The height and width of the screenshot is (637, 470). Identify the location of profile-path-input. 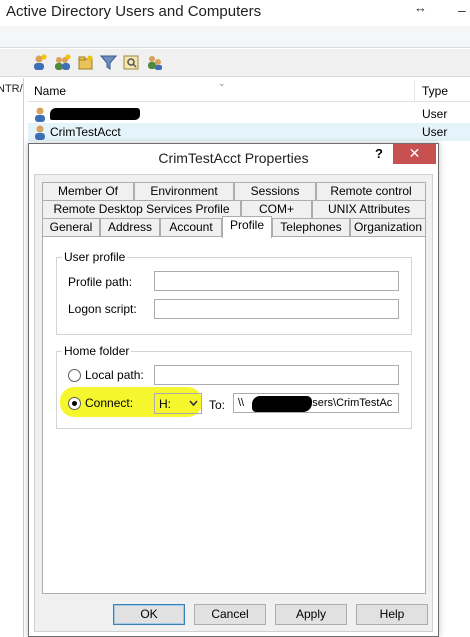
(276, 281).